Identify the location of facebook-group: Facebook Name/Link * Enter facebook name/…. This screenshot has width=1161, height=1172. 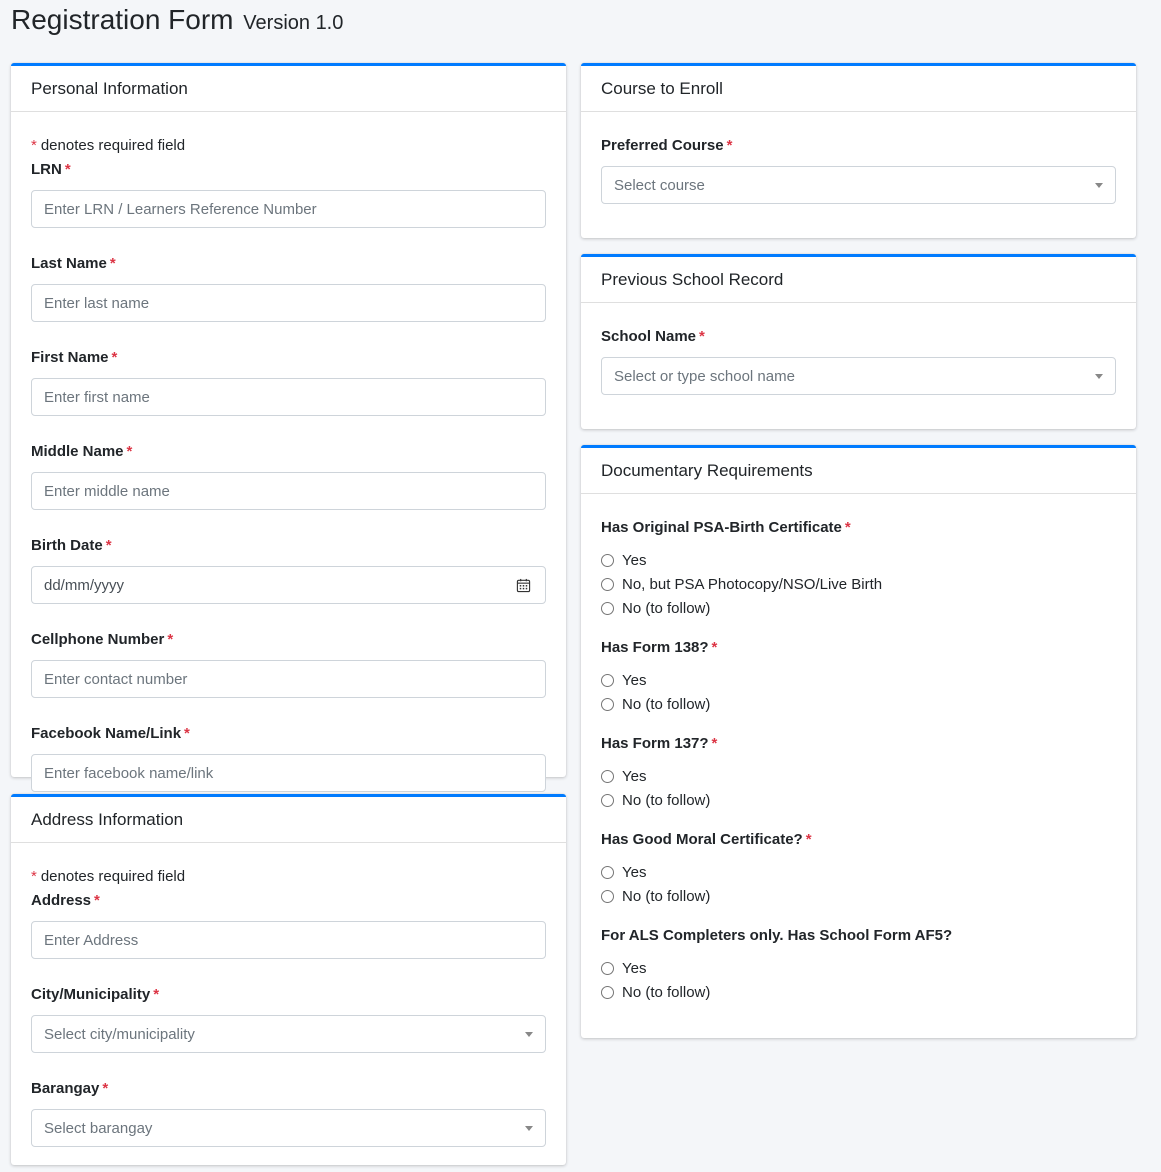
(288, 757).